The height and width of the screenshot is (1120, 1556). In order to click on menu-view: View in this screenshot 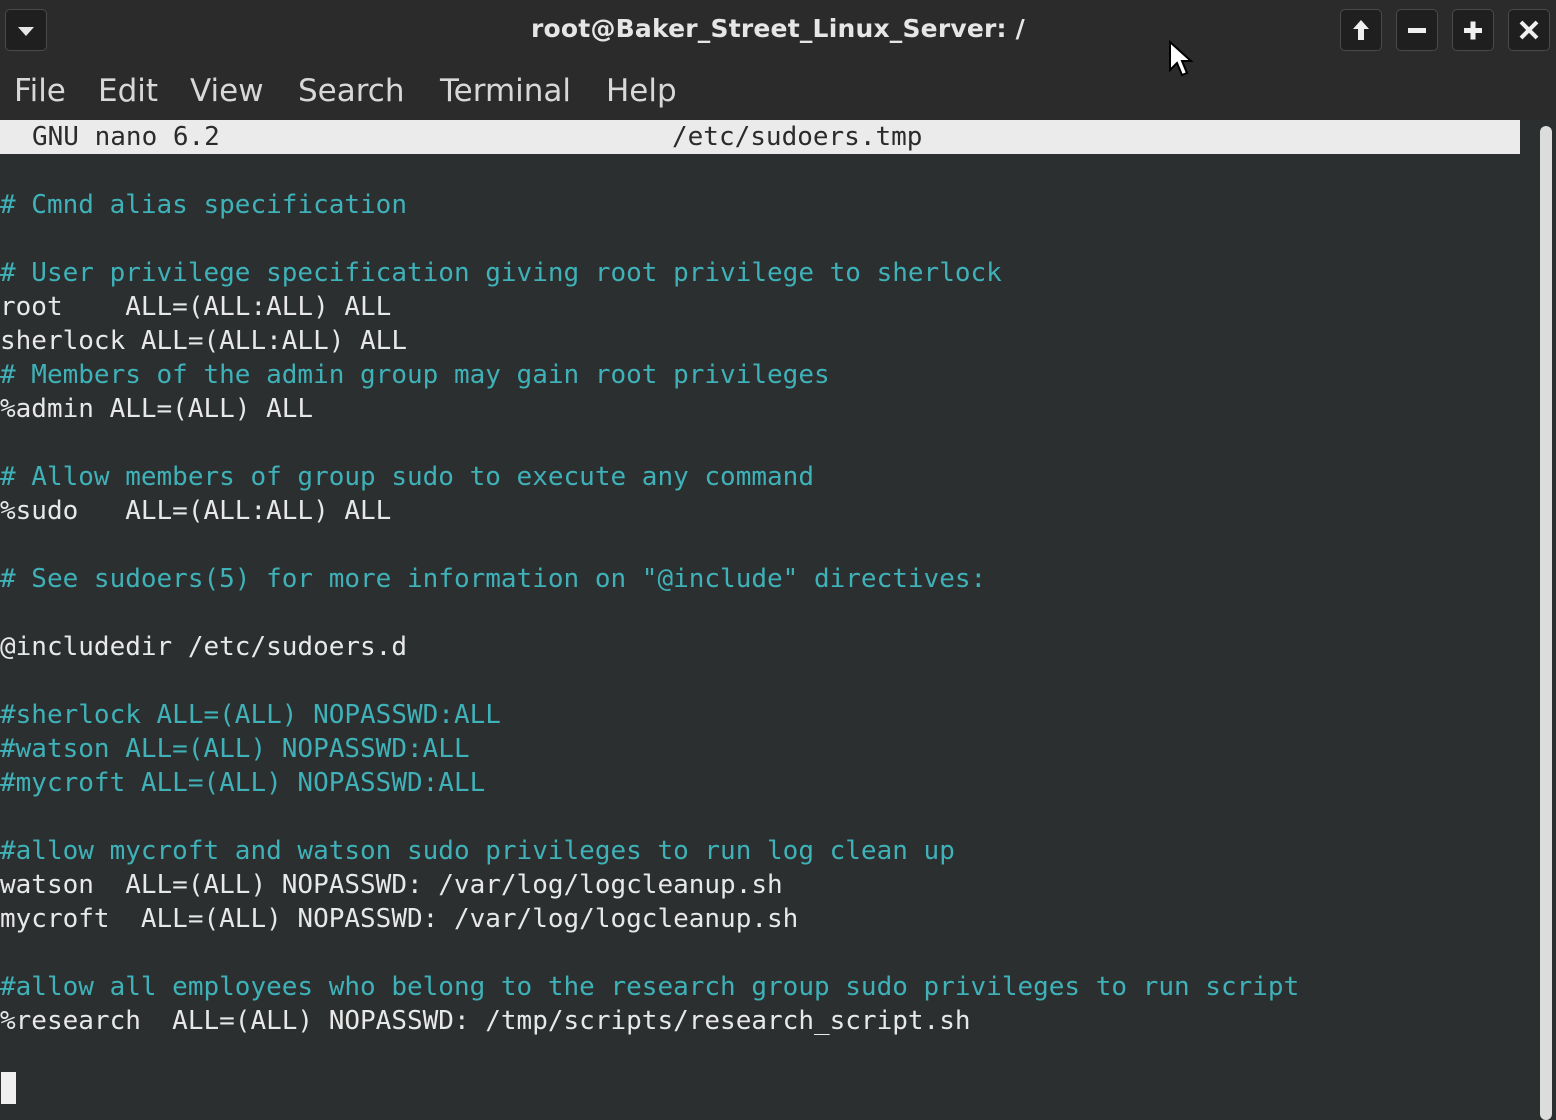, I will do `click(227, 91)`.